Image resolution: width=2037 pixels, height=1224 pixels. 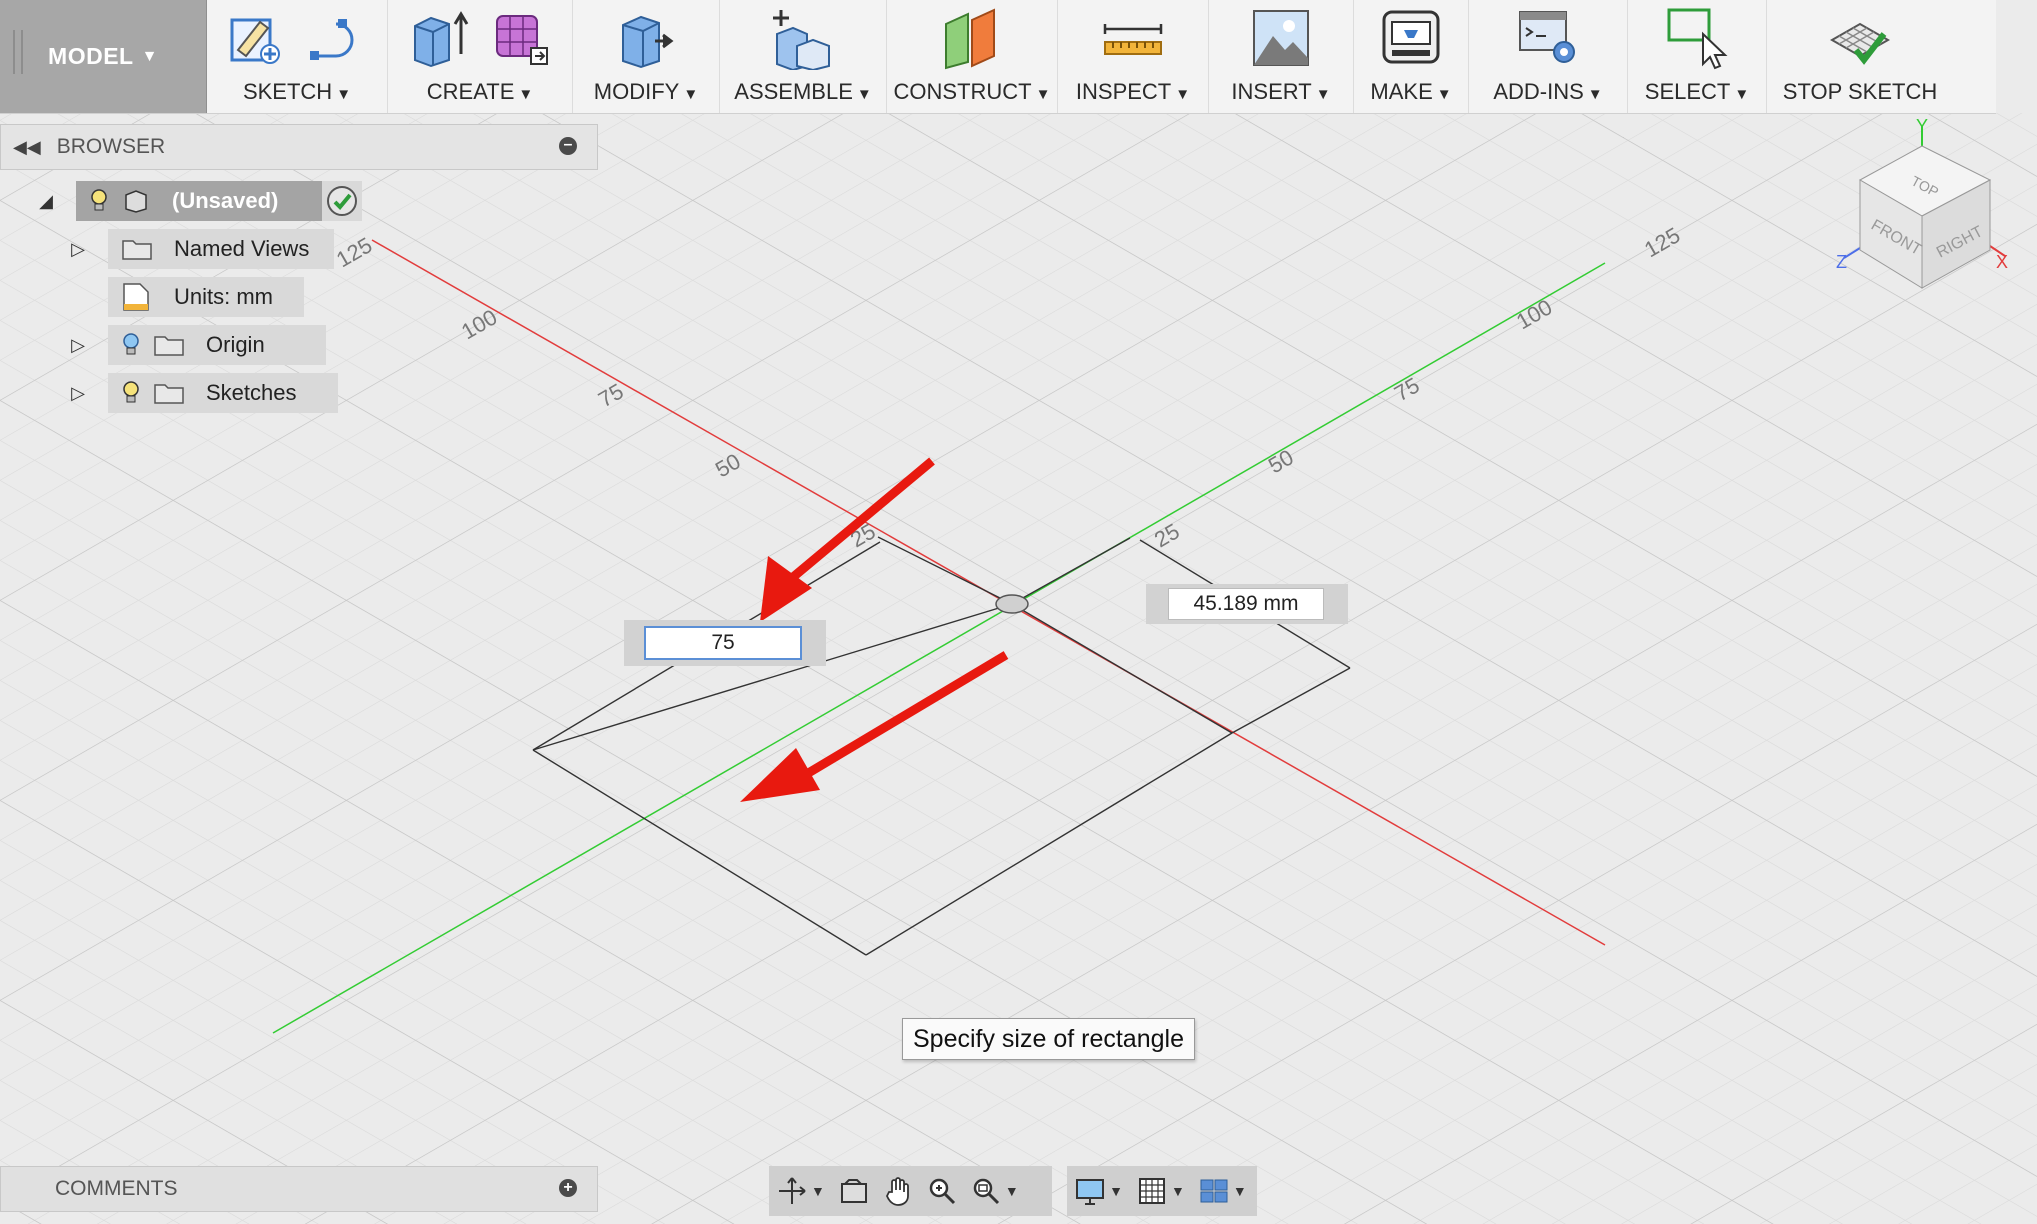 I want to click on browser-item-named-views: ▷ Named Views, so click(x=201, y=249).